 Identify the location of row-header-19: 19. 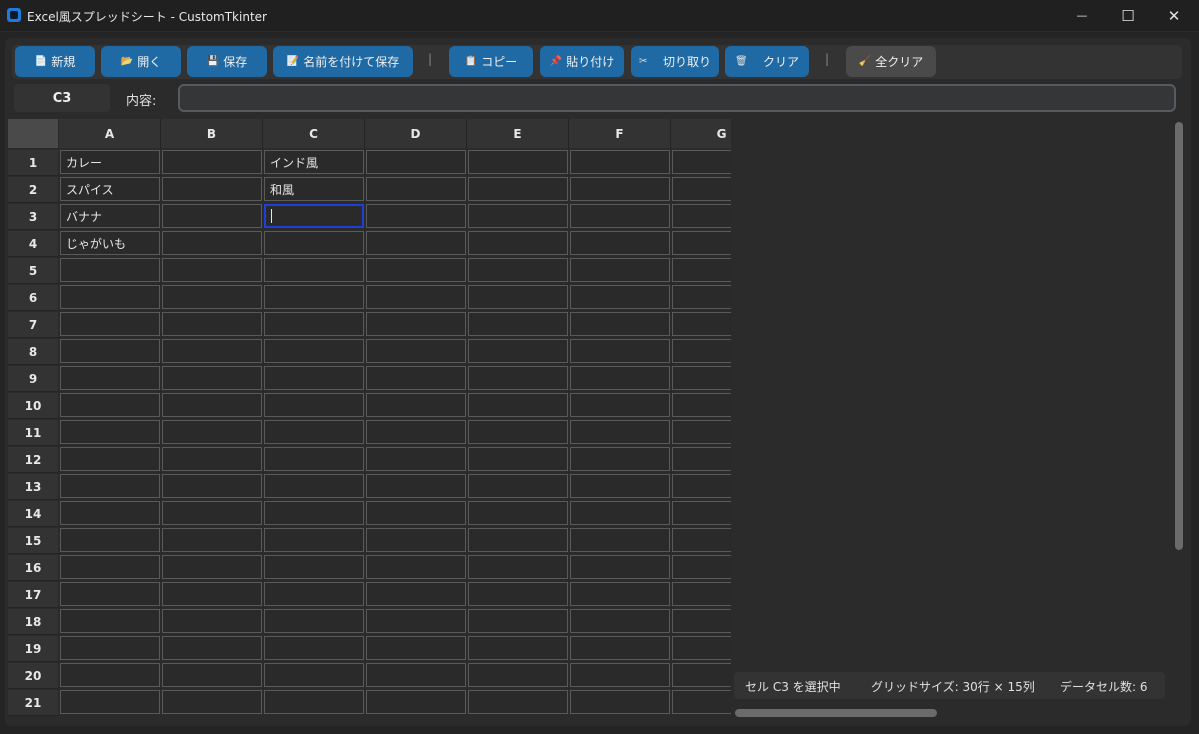
(33, 649).